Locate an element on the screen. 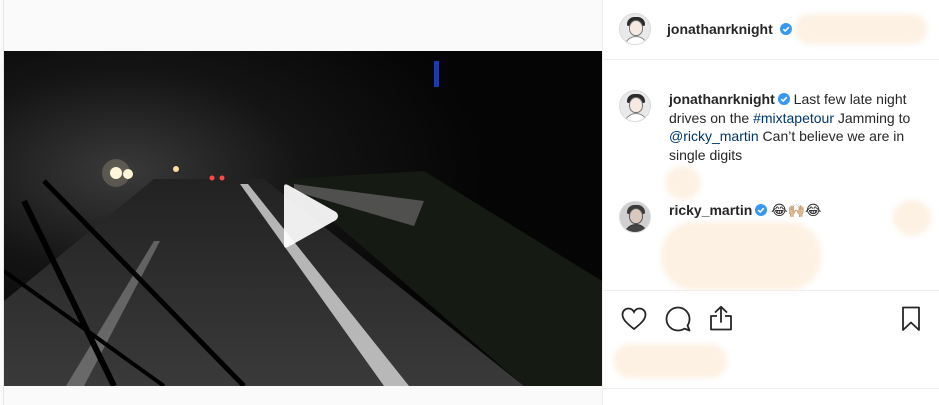  post-author: jonathanrknight is located at coordinates (730, 30).